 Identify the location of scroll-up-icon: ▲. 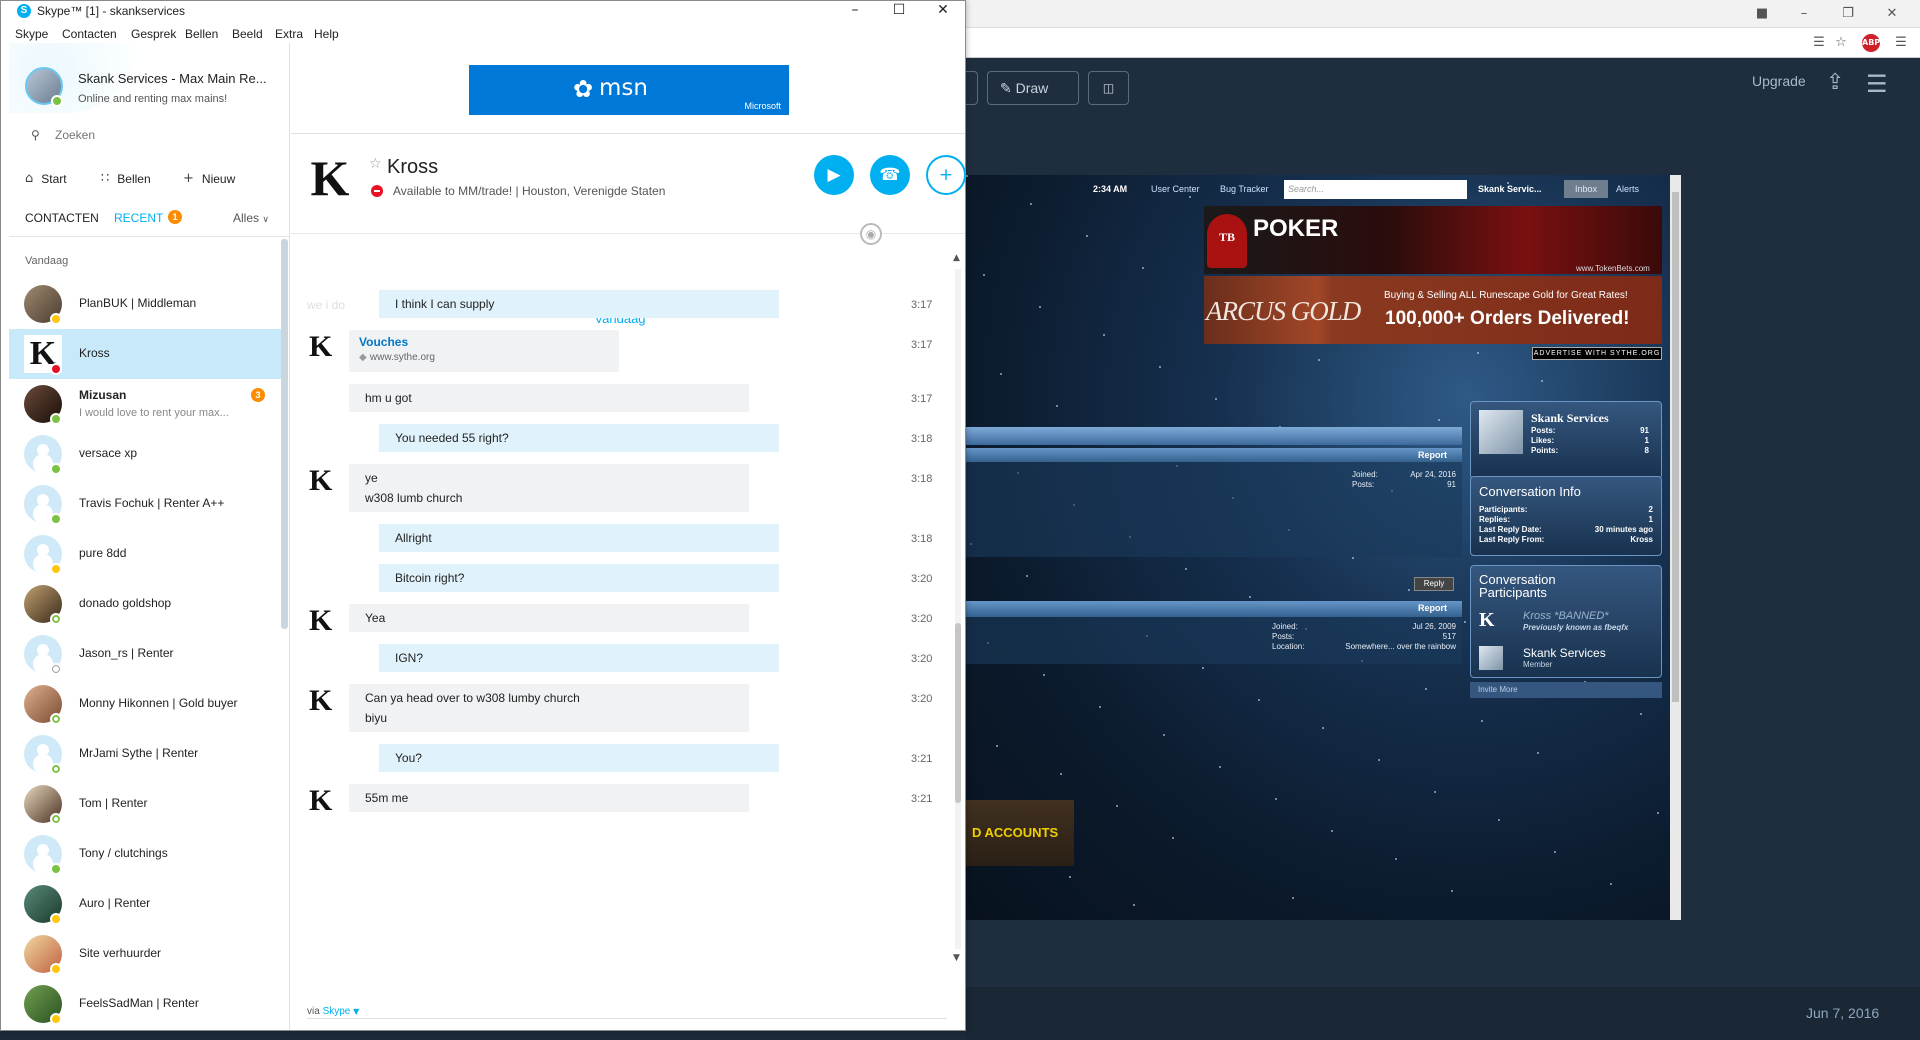
(956, 258).